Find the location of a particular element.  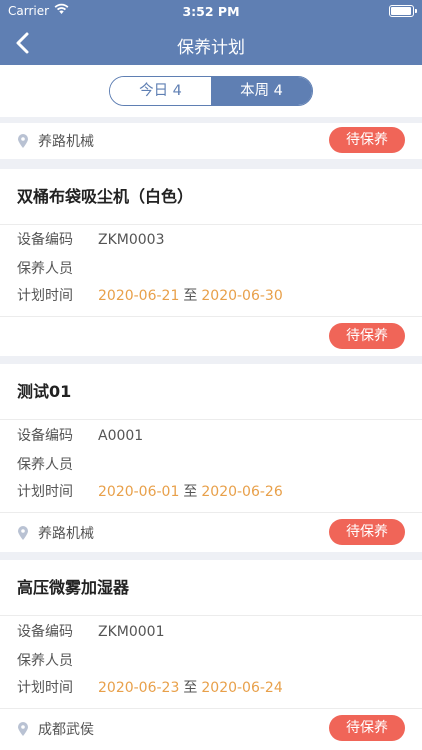

tab-bar: 今日 4 本周 4 is located at coordinates (211, 91).